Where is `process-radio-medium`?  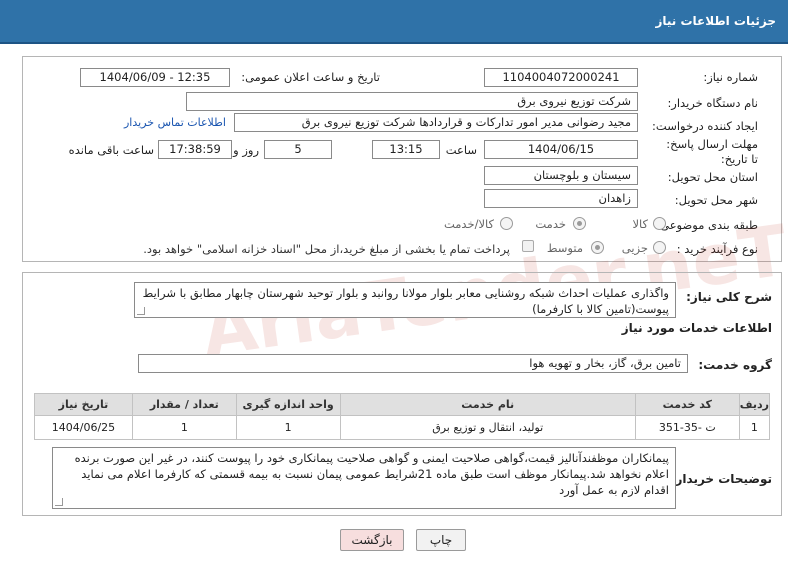 process-radio-medium is located at coordinates (597, 247).